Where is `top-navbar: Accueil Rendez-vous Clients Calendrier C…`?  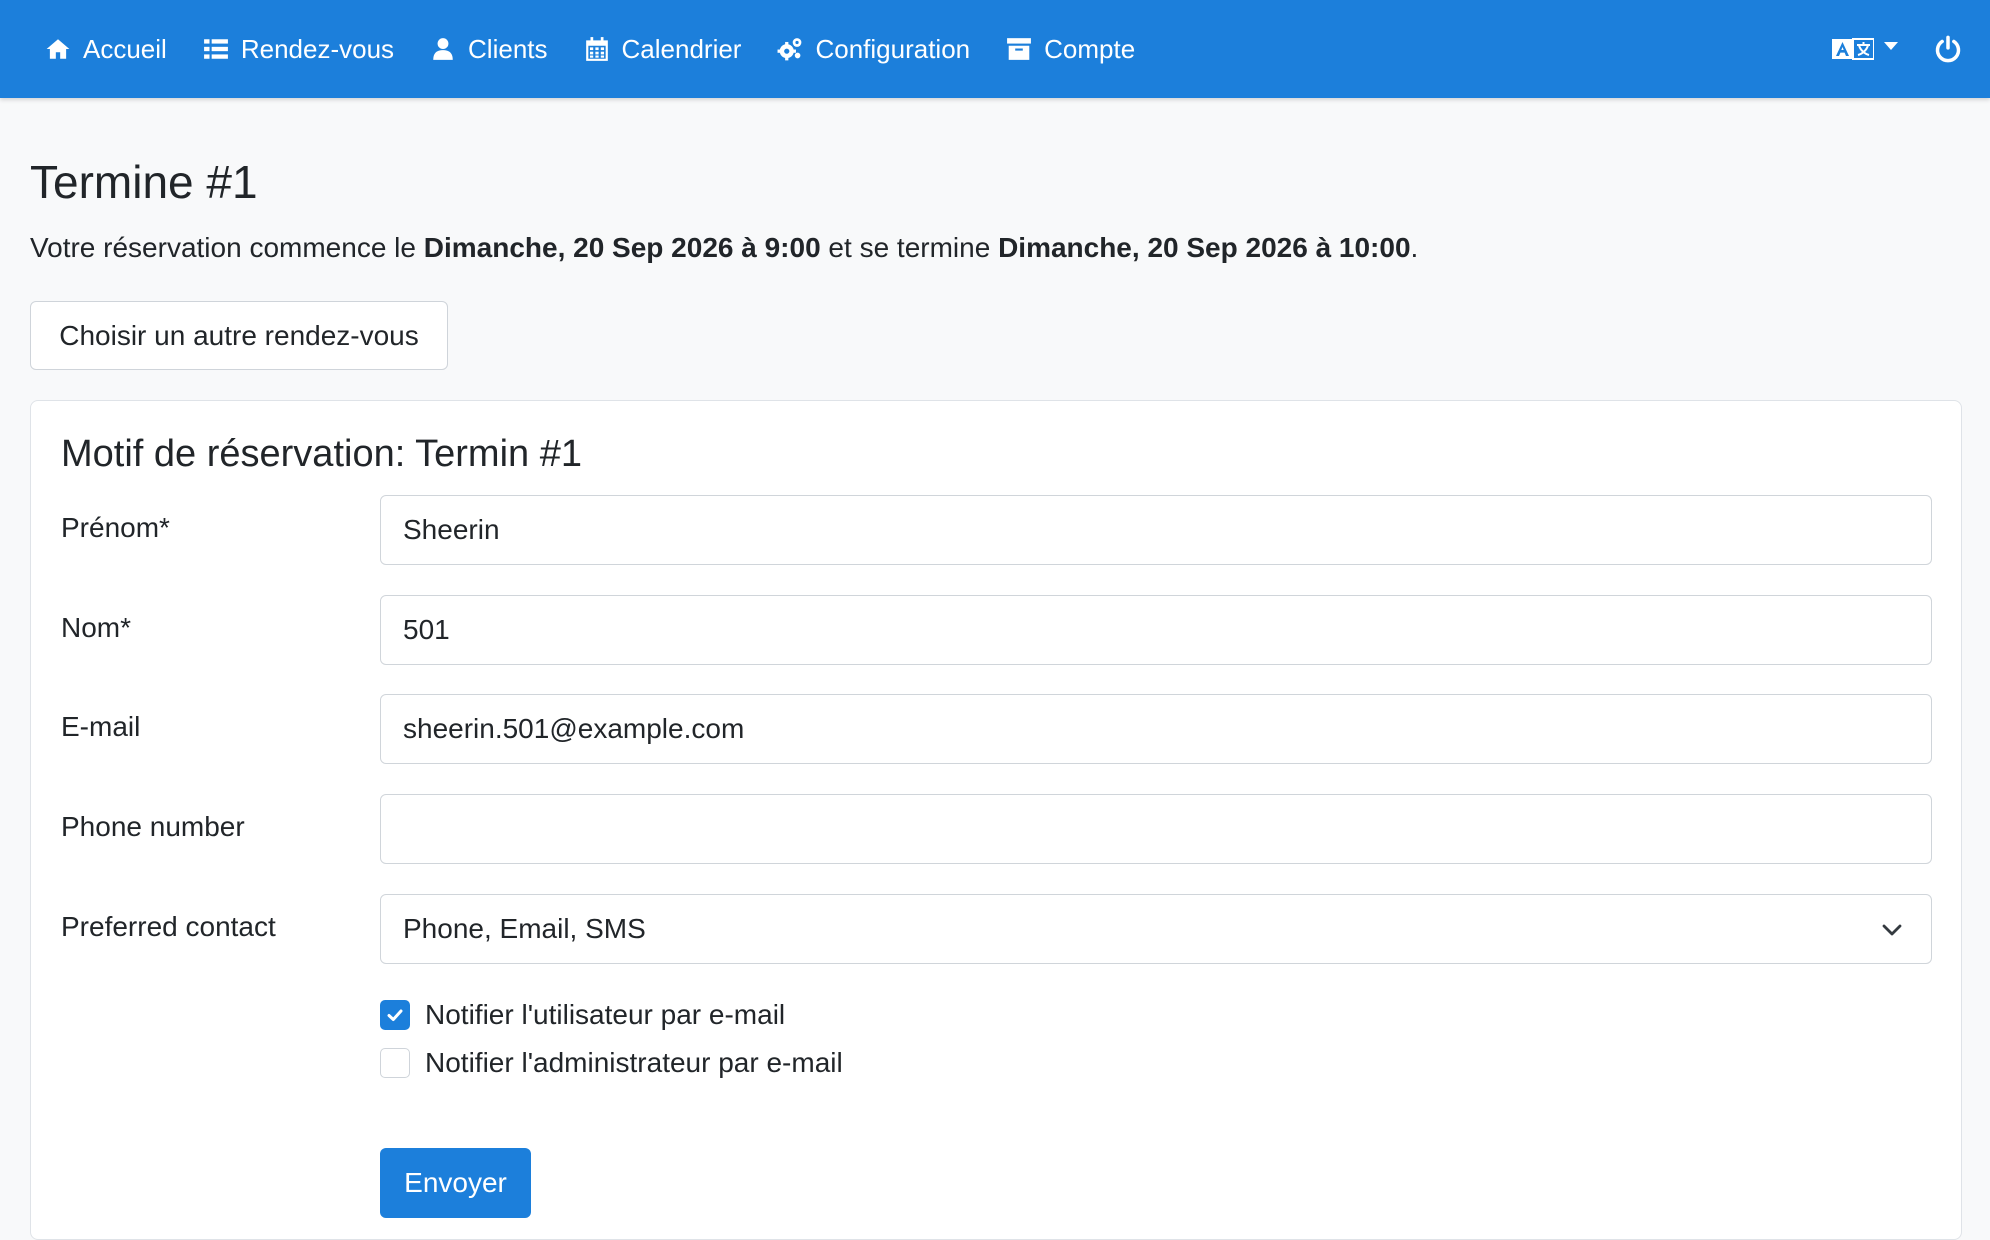
top-navbar: Accueil Rendez-vous Clients Calendrier C… is located at coordinates (995, 49).